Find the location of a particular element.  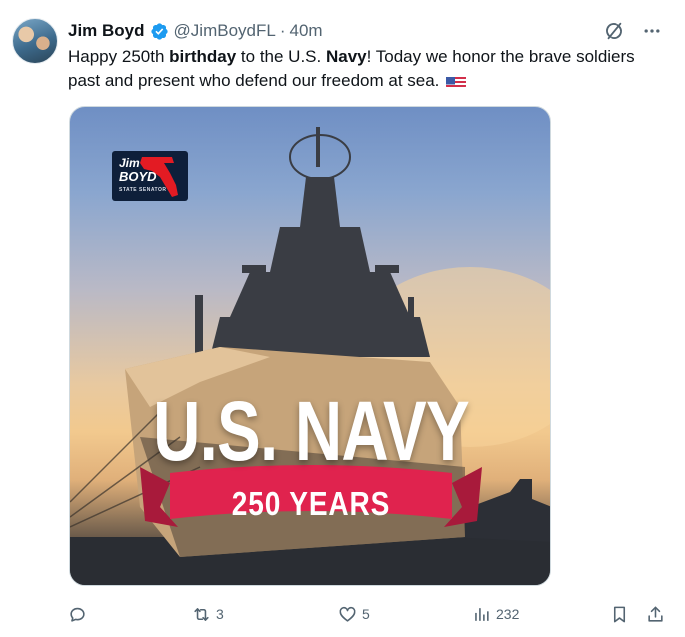

bookmark-icon is located at coordinates (619, 614).